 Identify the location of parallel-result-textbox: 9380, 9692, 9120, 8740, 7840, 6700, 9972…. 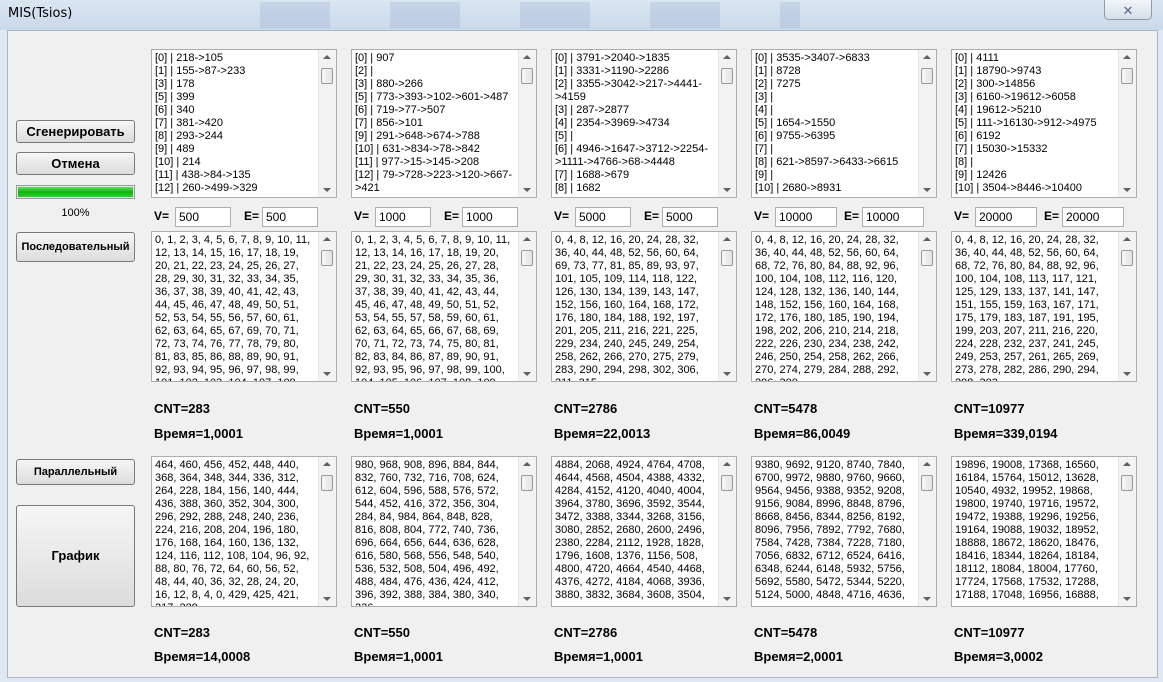
(844, 531).